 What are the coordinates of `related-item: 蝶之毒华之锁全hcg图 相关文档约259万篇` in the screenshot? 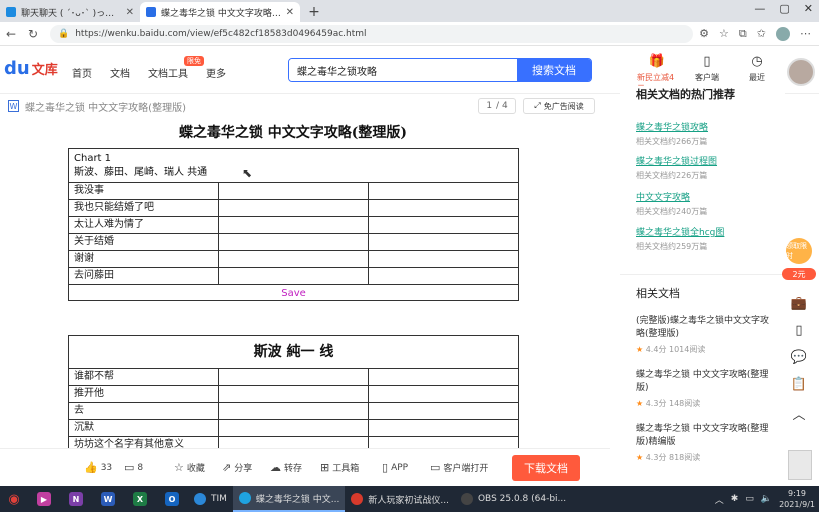 It's located at (680, 238).